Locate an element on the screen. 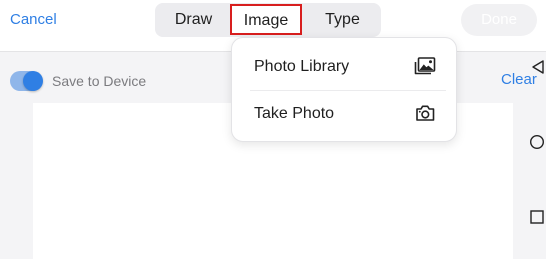 This screenshot has height=259, width=546. save-to-device-toggle is located at coordinates (26, 81).